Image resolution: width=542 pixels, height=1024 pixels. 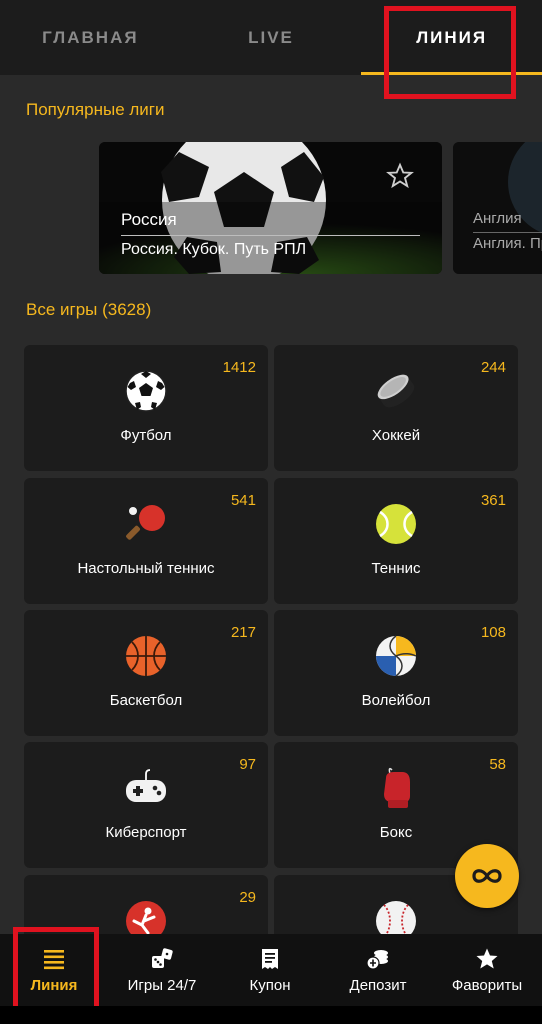 I want to click on basketball-icon, so click(x=146, y=656).